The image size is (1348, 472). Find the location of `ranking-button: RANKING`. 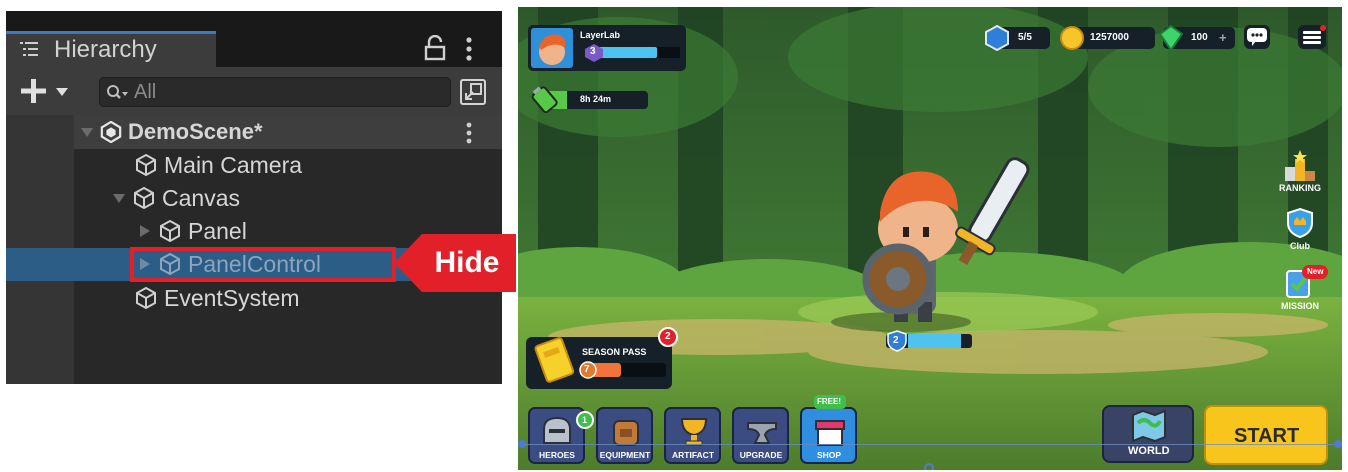

ranking-button: RANKING is located at coordinates (1300, 172).